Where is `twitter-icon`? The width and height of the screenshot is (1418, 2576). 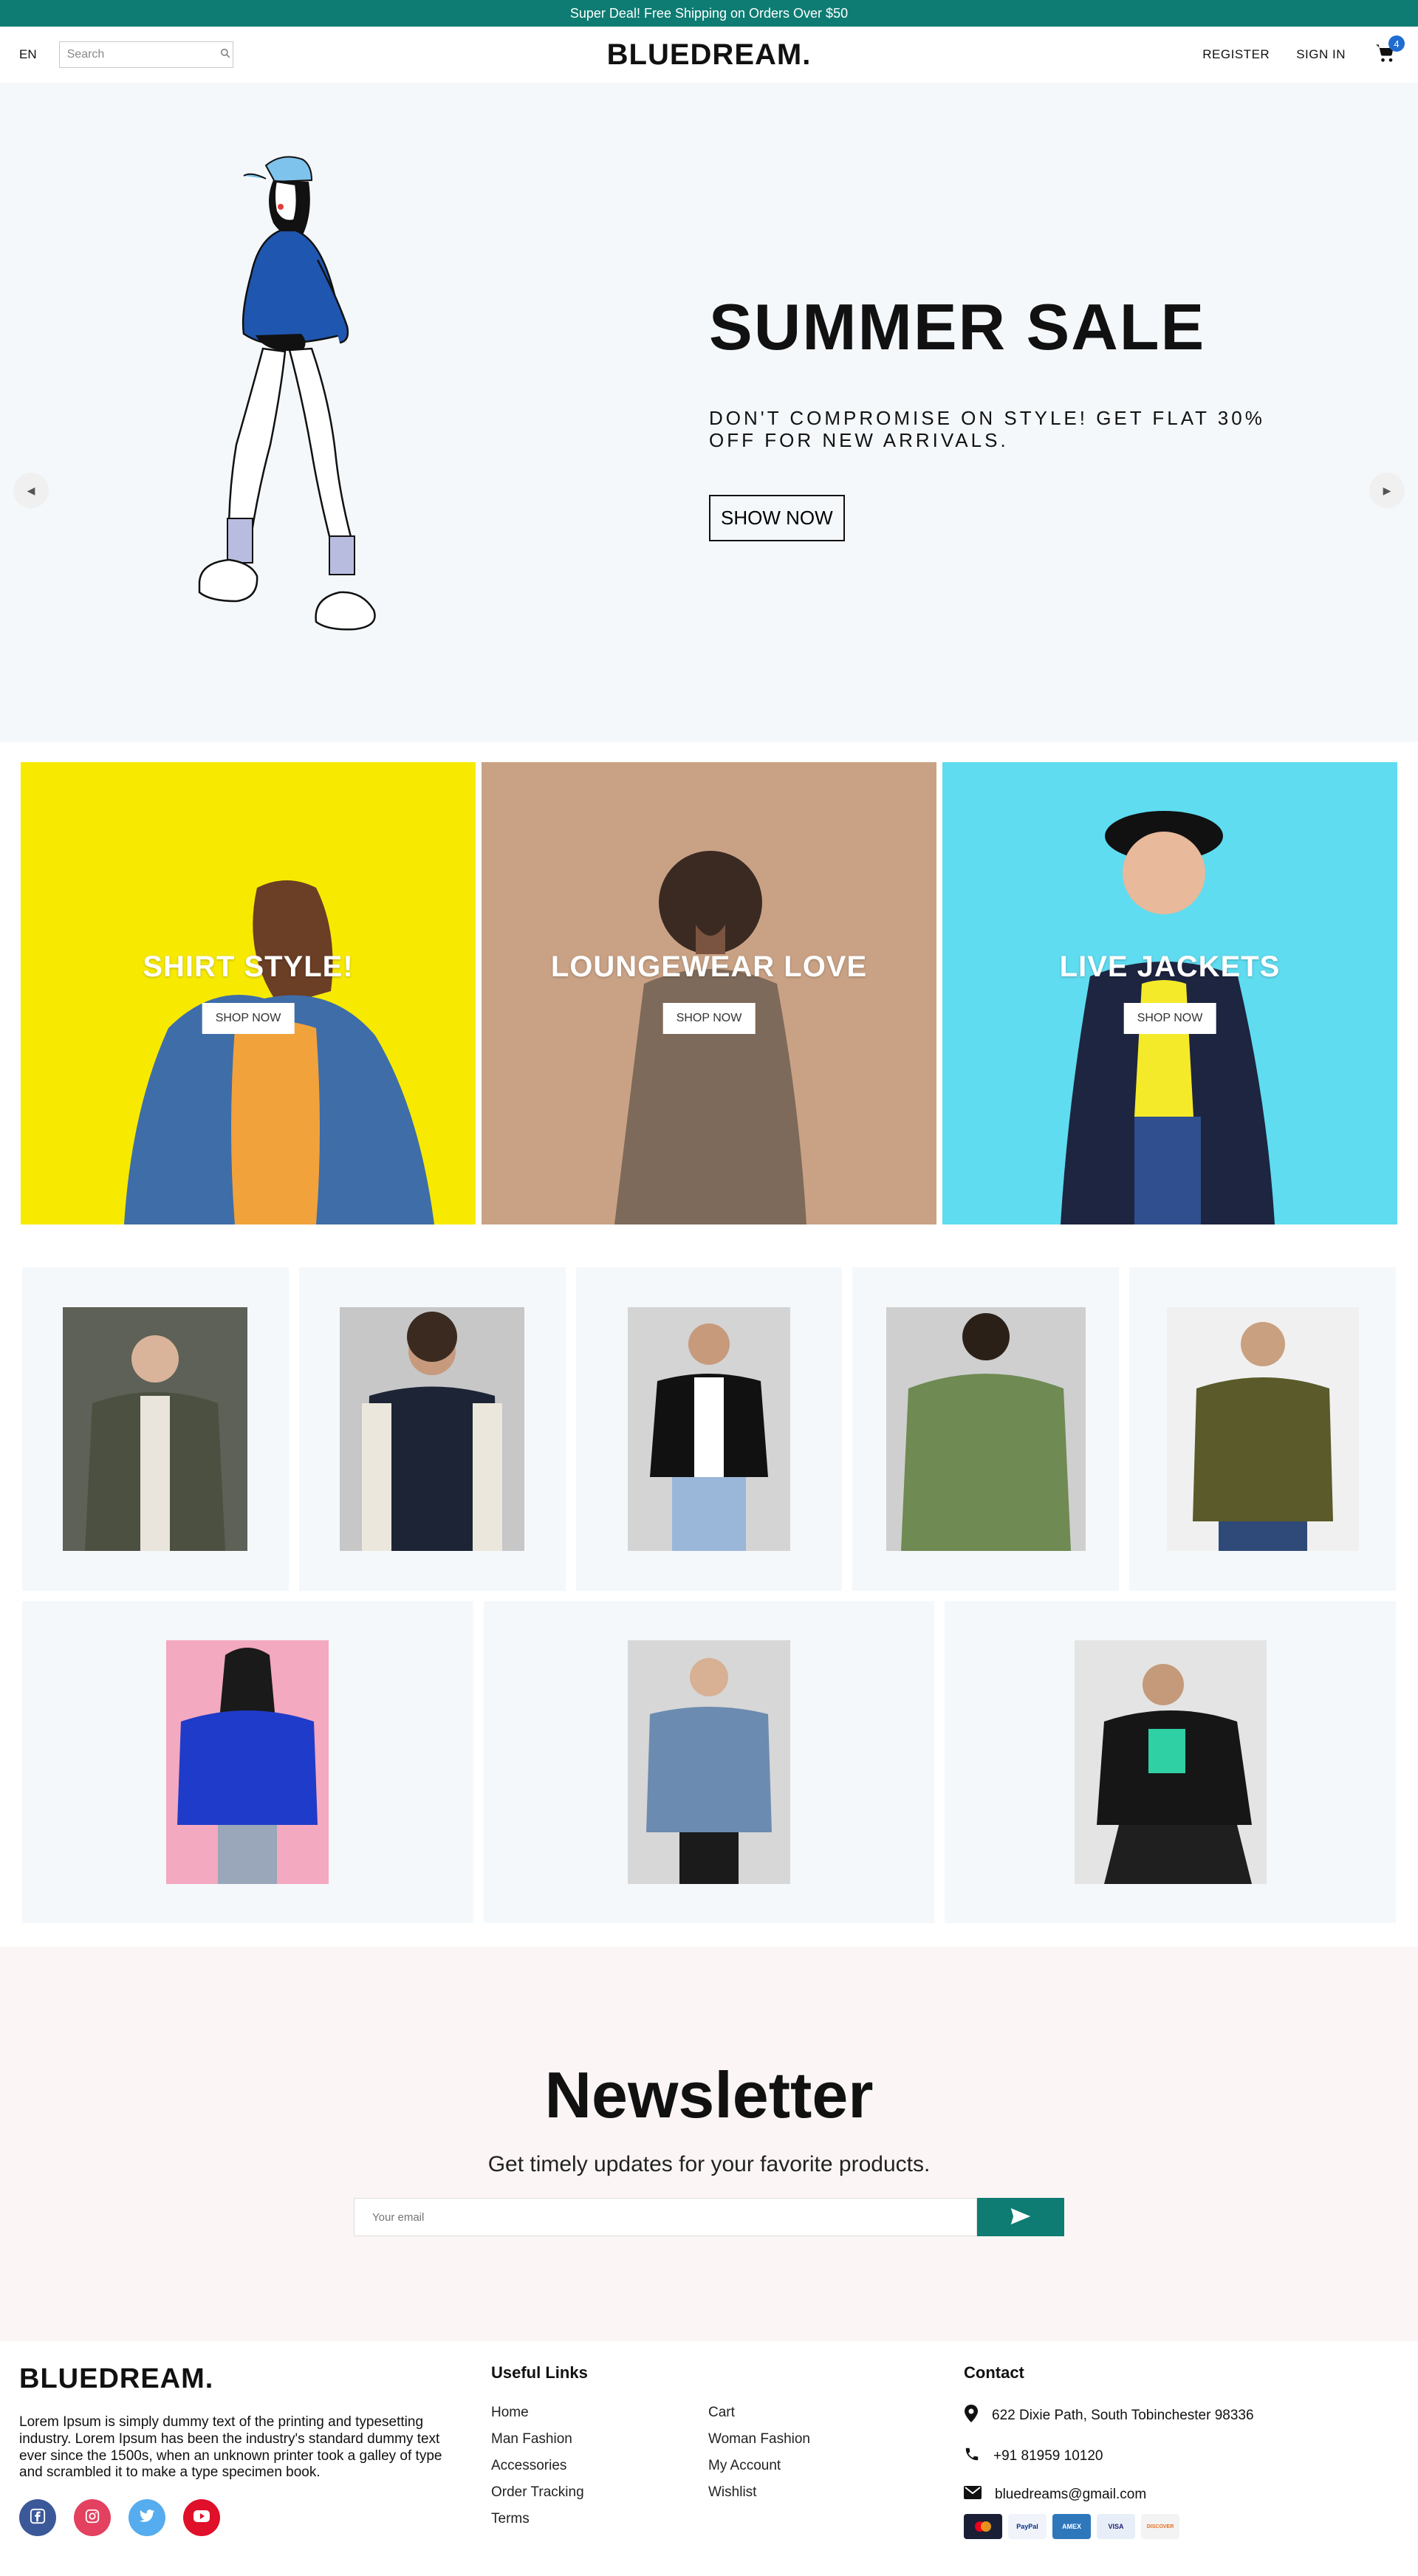
twitter-icon is located at coordinates (147, 2518).